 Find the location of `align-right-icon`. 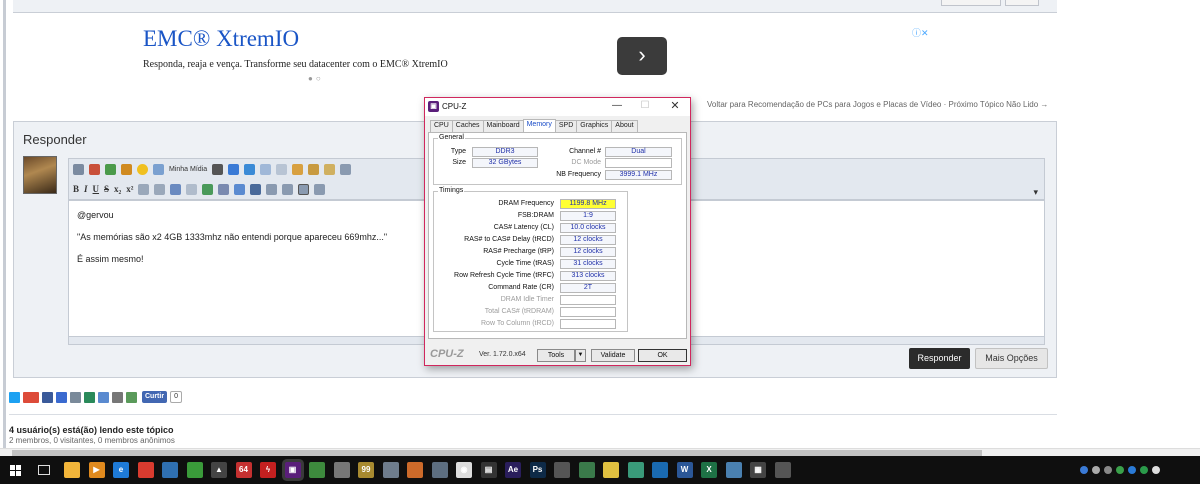

align-right-icon is located at coordinates (304, 189).